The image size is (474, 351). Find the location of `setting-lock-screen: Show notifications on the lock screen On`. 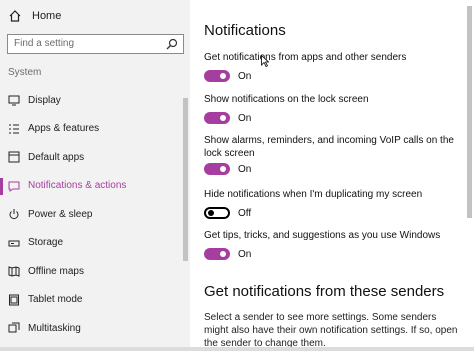

setting-lock-screen: Show notifications on the lock screen On is located at coordinates (329, 108).